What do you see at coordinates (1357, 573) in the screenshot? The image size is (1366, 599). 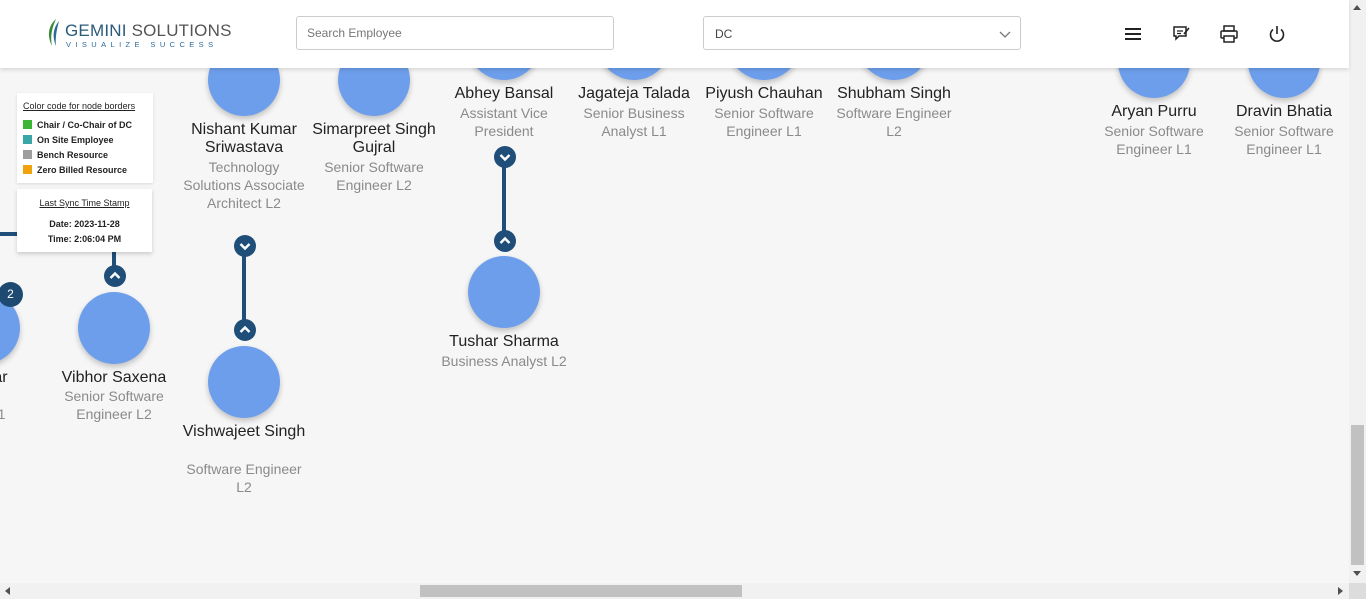 I see `scroll-down-arrow-icon` at bounding box center [1357, 573].